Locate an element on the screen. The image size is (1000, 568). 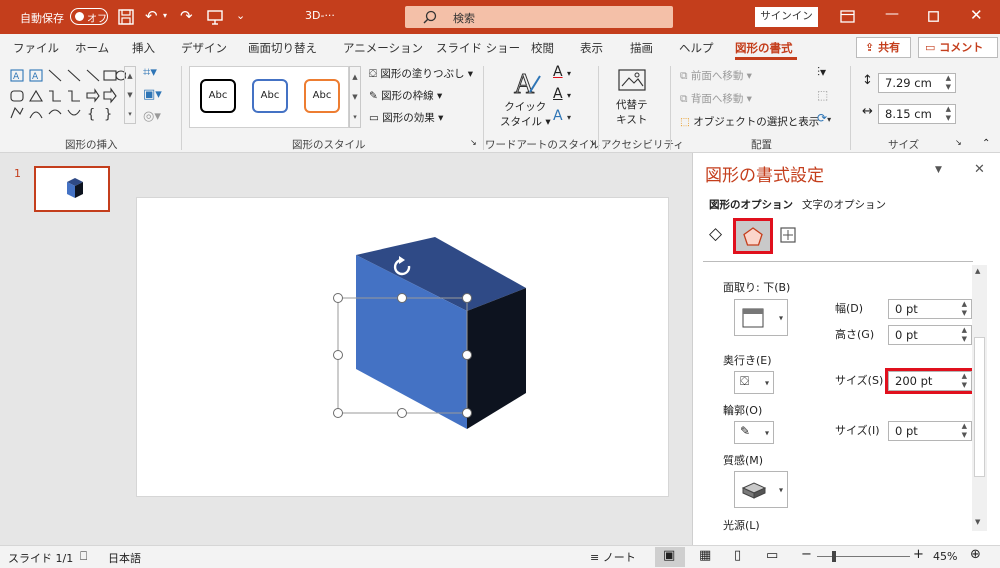
autosave-toggle: オフ is located at coordinates (89, 16).